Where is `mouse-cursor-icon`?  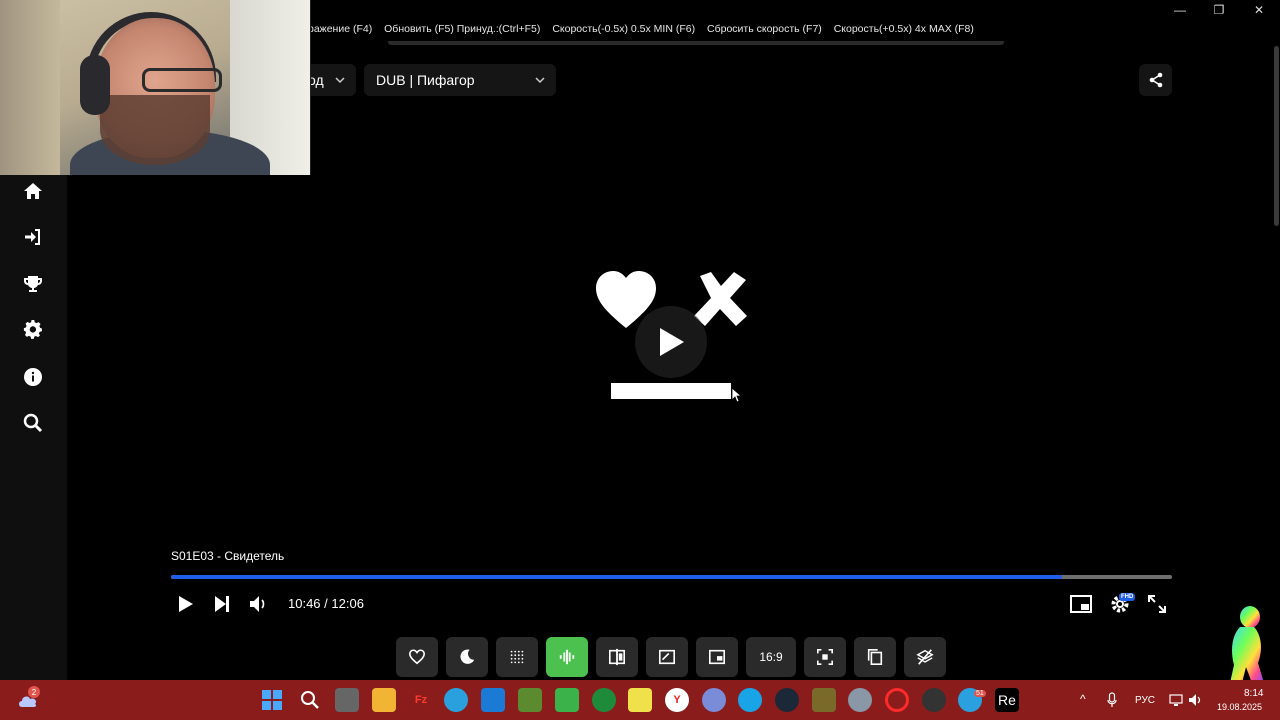
mouse-cursor-icon is located at coordinates (737, 395).